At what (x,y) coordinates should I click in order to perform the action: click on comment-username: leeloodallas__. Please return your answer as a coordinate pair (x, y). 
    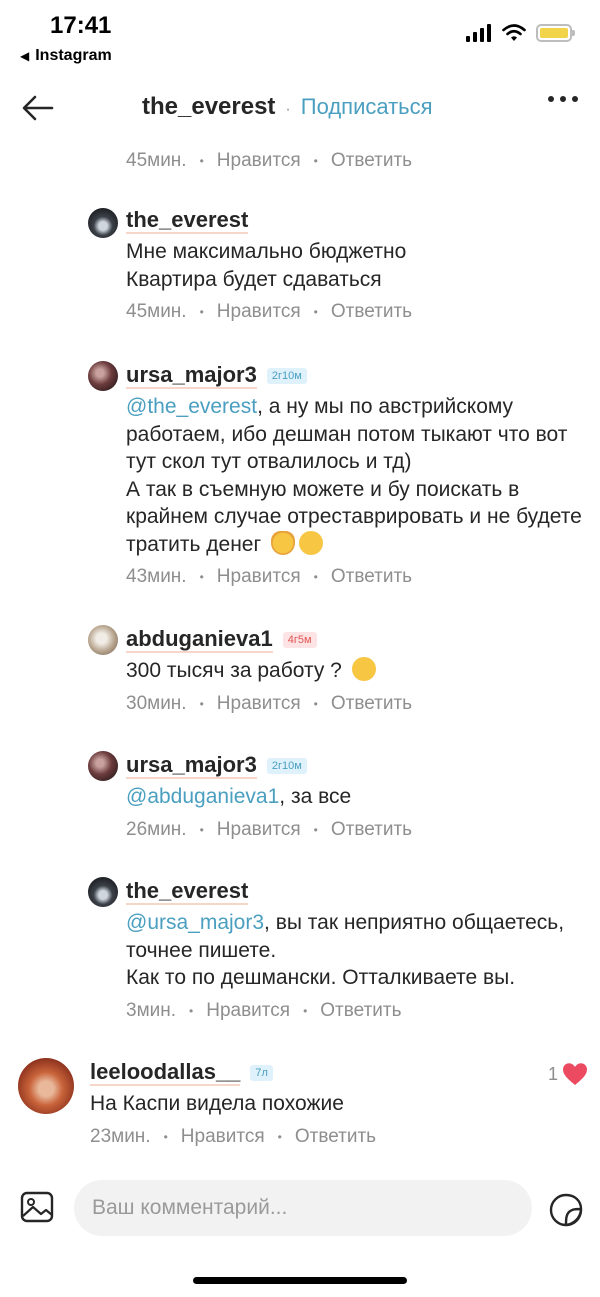
    Looking at the image, I should click on (165, 1073).